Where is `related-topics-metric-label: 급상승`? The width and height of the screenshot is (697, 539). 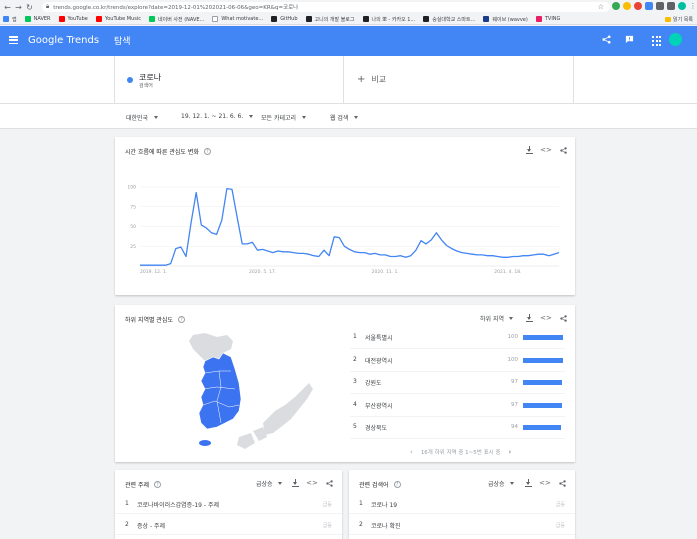
related-topics-metric-label: 급상승 is located at coordinates (264, 484).